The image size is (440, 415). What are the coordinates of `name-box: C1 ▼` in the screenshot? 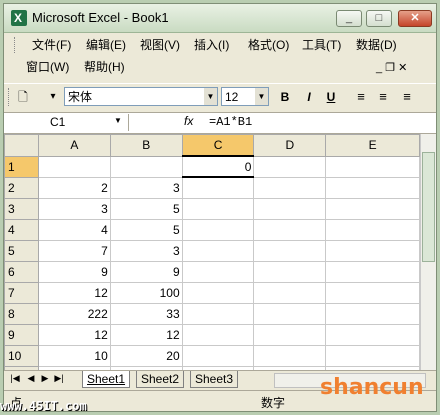 It's located at (67, 122).